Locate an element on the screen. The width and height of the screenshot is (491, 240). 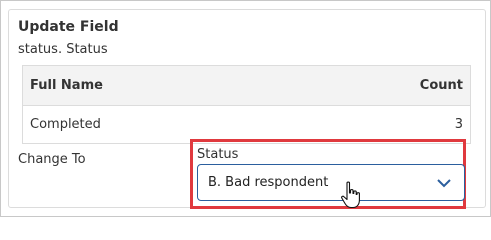
field-subtitle: status. Status is located at coordinates (63, 49).